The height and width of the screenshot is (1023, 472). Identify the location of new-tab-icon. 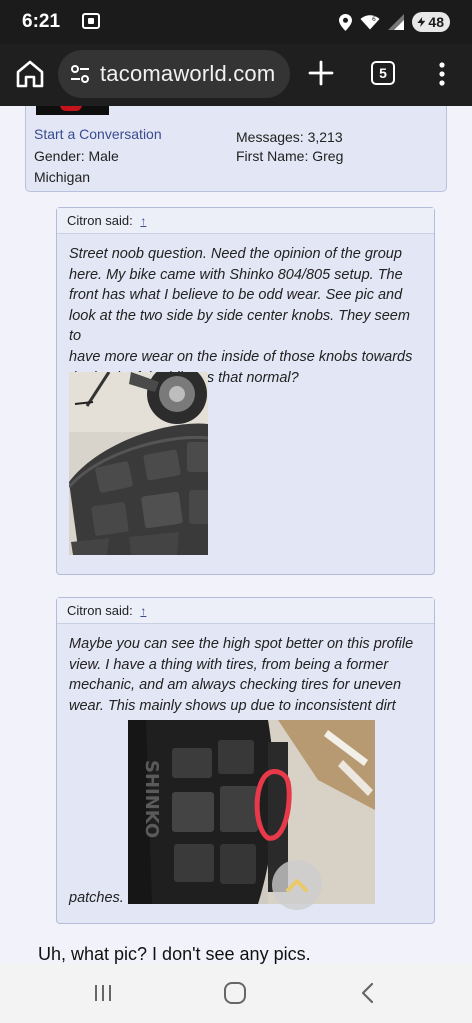
(321, 73).